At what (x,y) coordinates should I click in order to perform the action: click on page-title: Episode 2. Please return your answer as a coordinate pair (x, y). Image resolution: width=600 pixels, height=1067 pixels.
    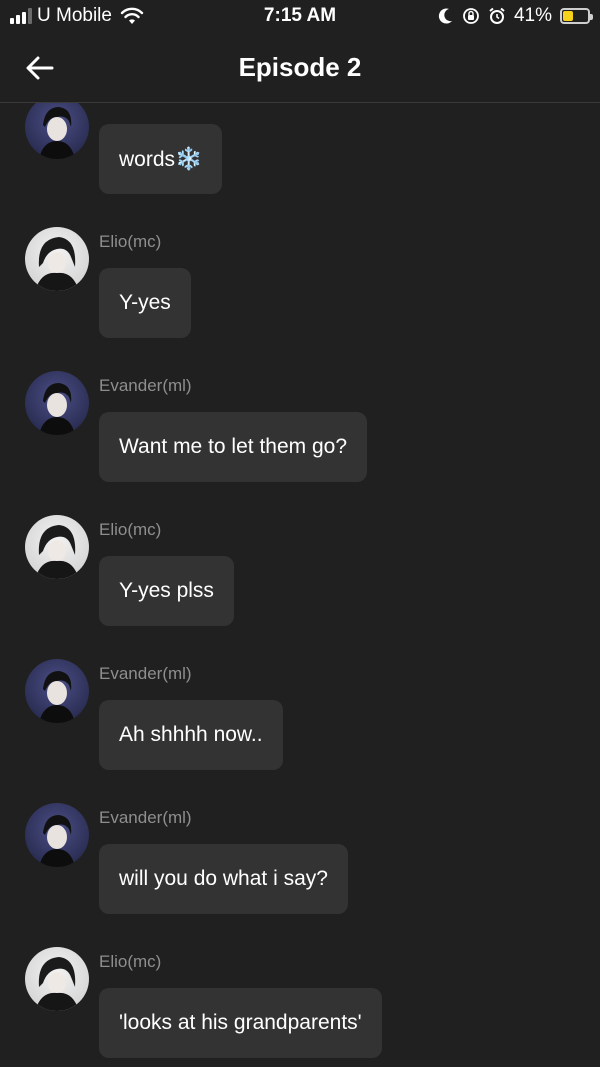
    Looking at the image, I should click on (300, 67).